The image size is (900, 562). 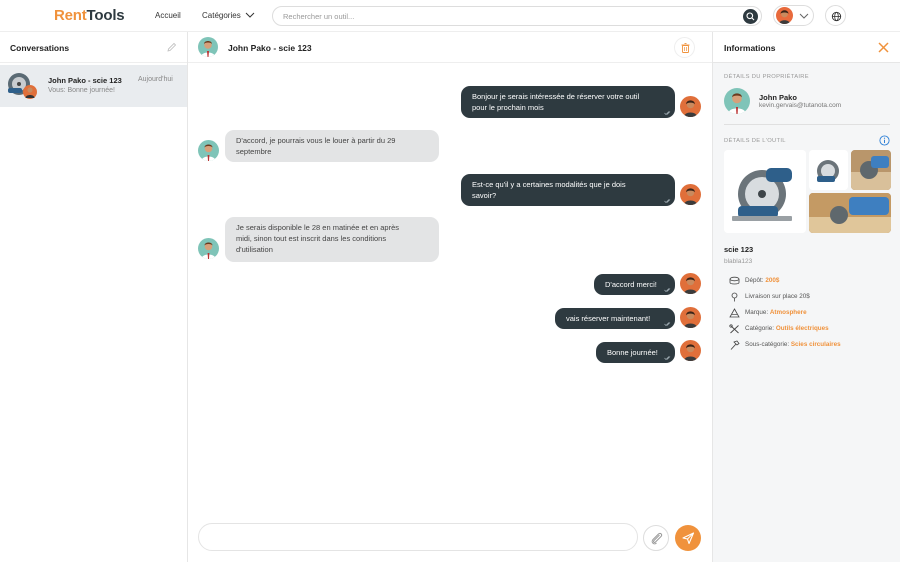 What do you see at coordinates (734, 297) in the screenshot?
I see `location-pin-icon` at bounding box center [734, 297].